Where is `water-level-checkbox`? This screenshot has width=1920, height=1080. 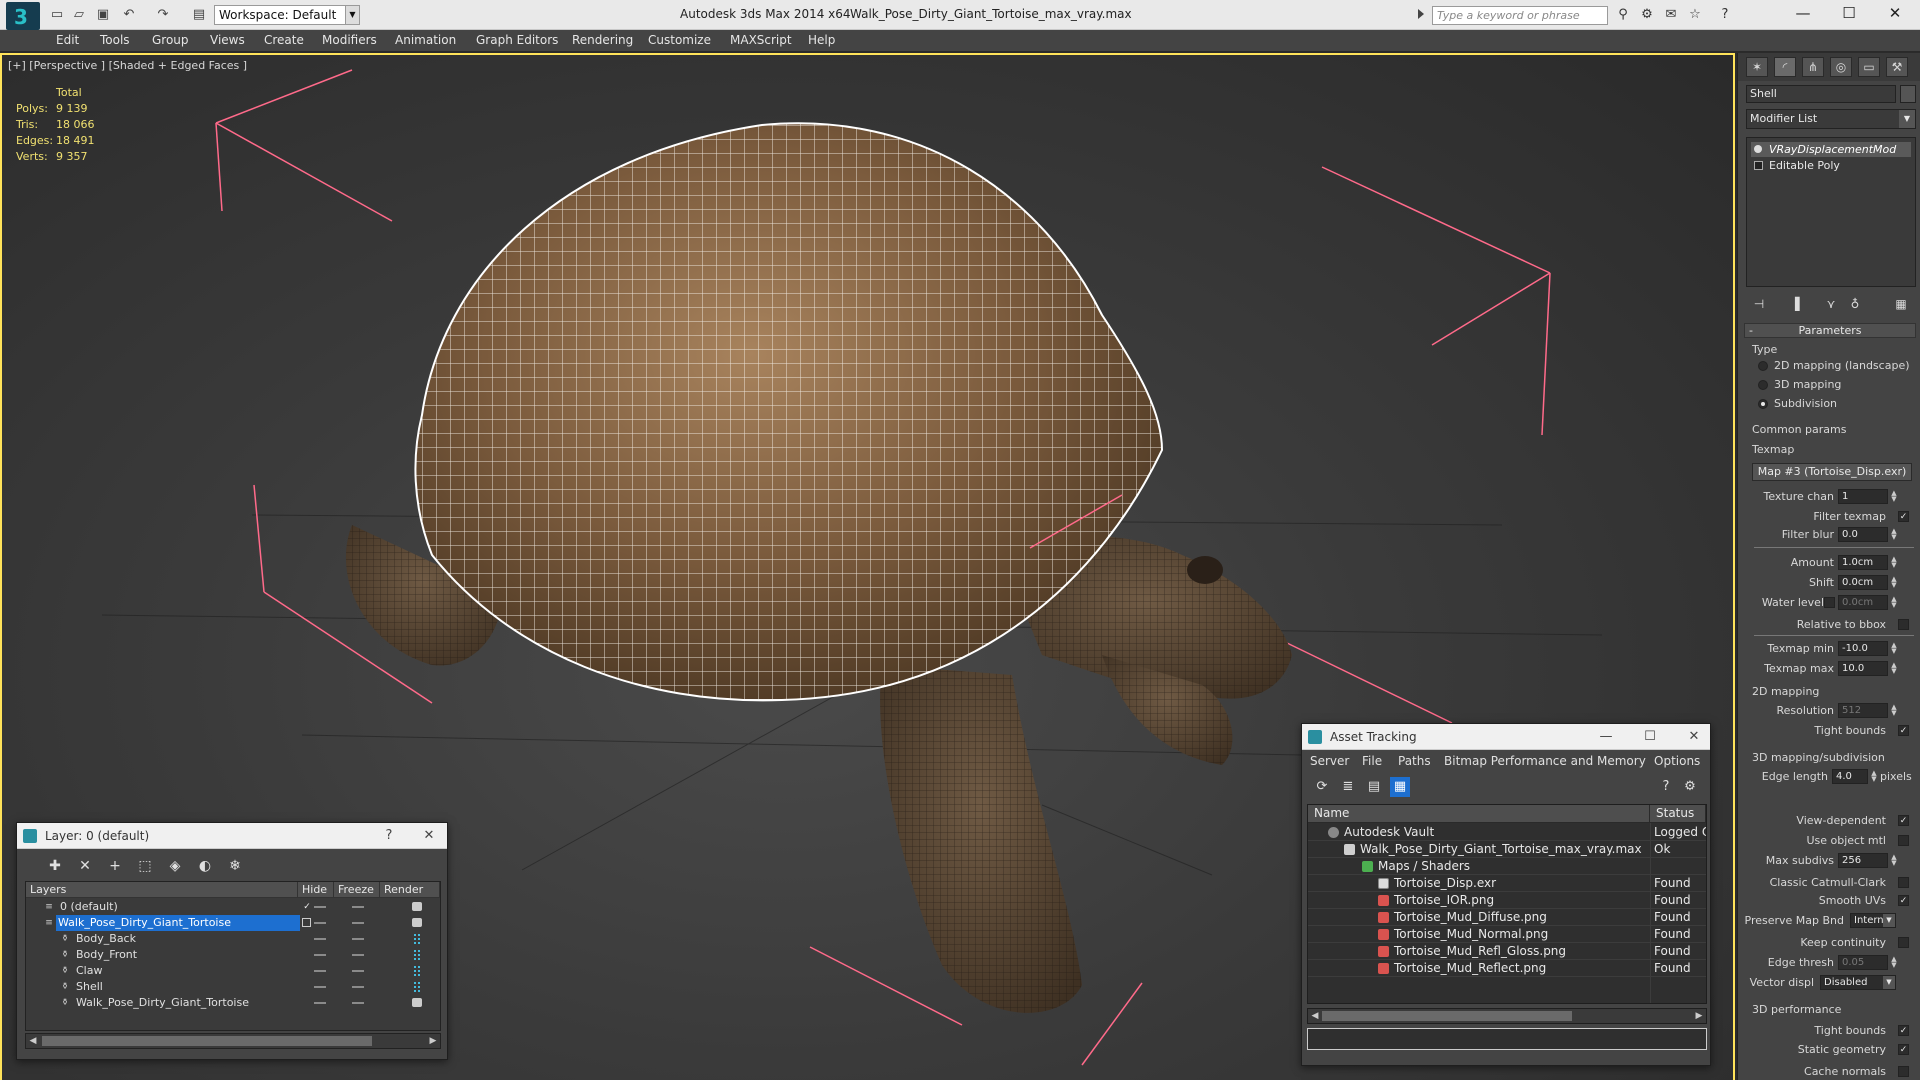
water-level-checkbox is located at coordinates (1829, 602).